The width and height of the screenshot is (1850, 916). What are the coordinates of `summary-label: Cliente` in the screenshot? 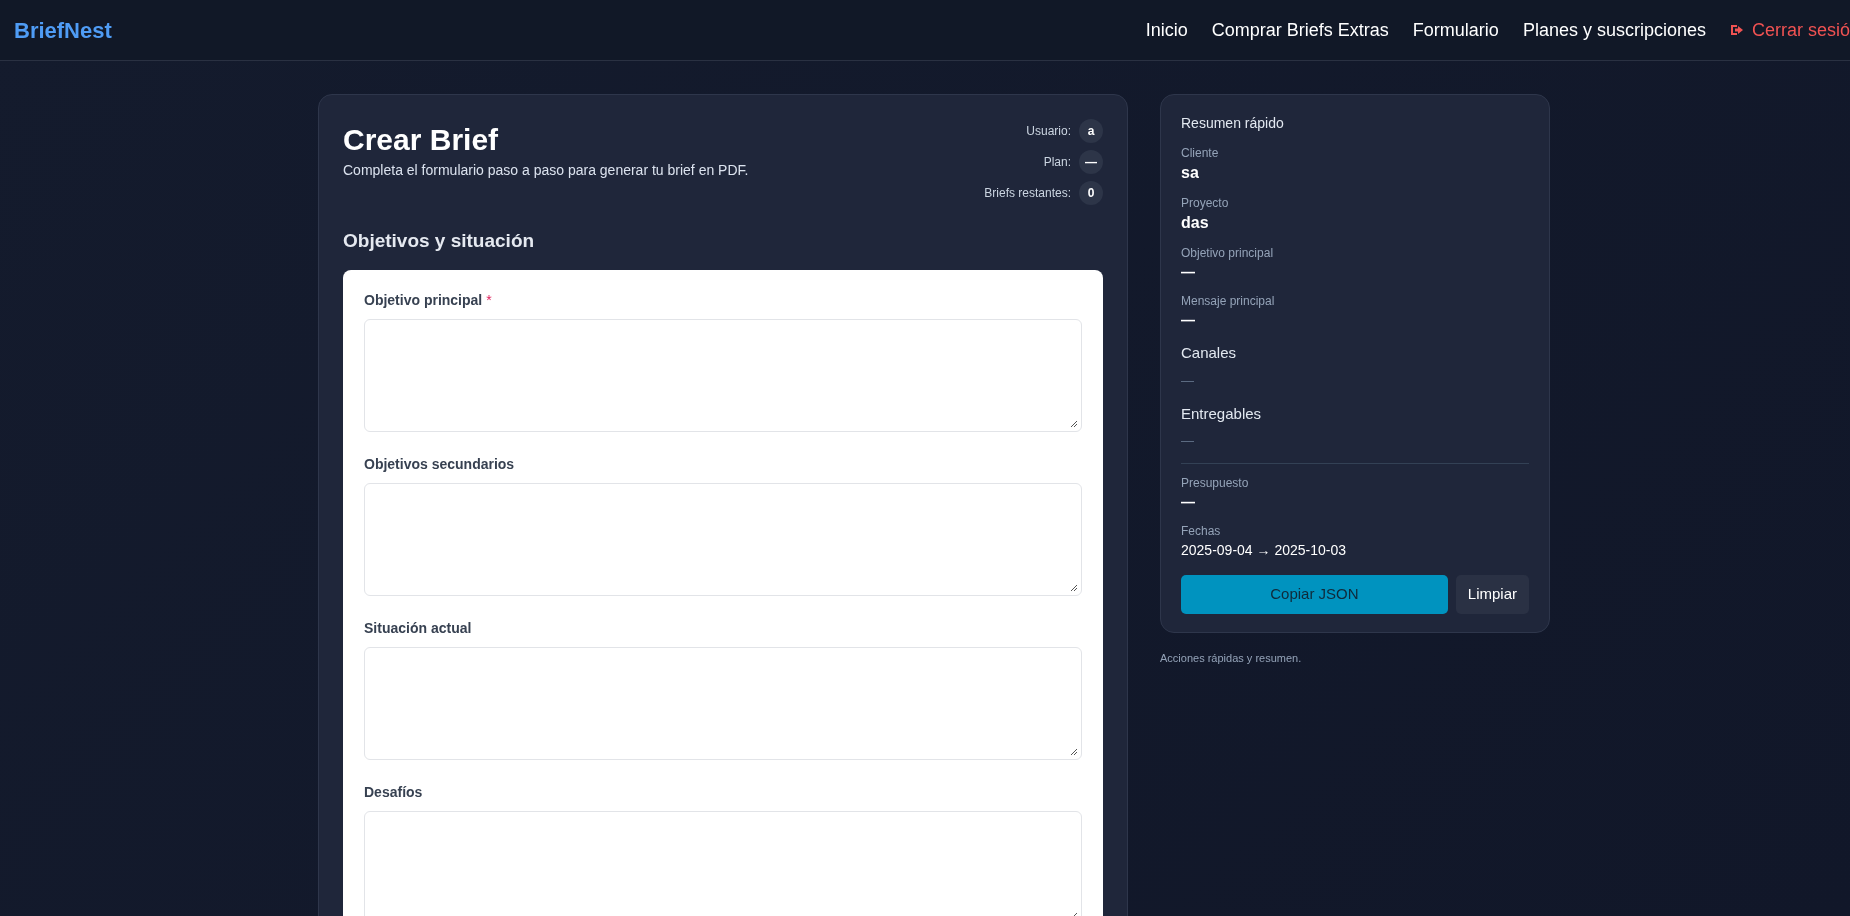 It's located at (1200, 153).